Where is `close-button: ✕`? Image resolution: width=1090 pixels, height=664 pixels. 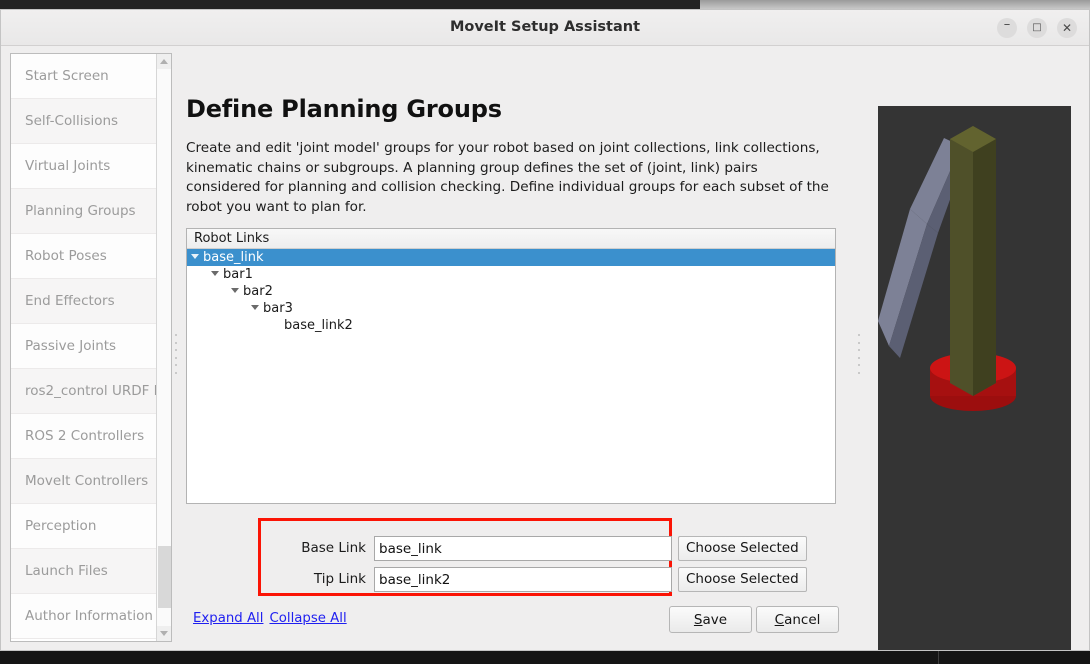
close-button: ✕ is located at coordinates (1067, 28).